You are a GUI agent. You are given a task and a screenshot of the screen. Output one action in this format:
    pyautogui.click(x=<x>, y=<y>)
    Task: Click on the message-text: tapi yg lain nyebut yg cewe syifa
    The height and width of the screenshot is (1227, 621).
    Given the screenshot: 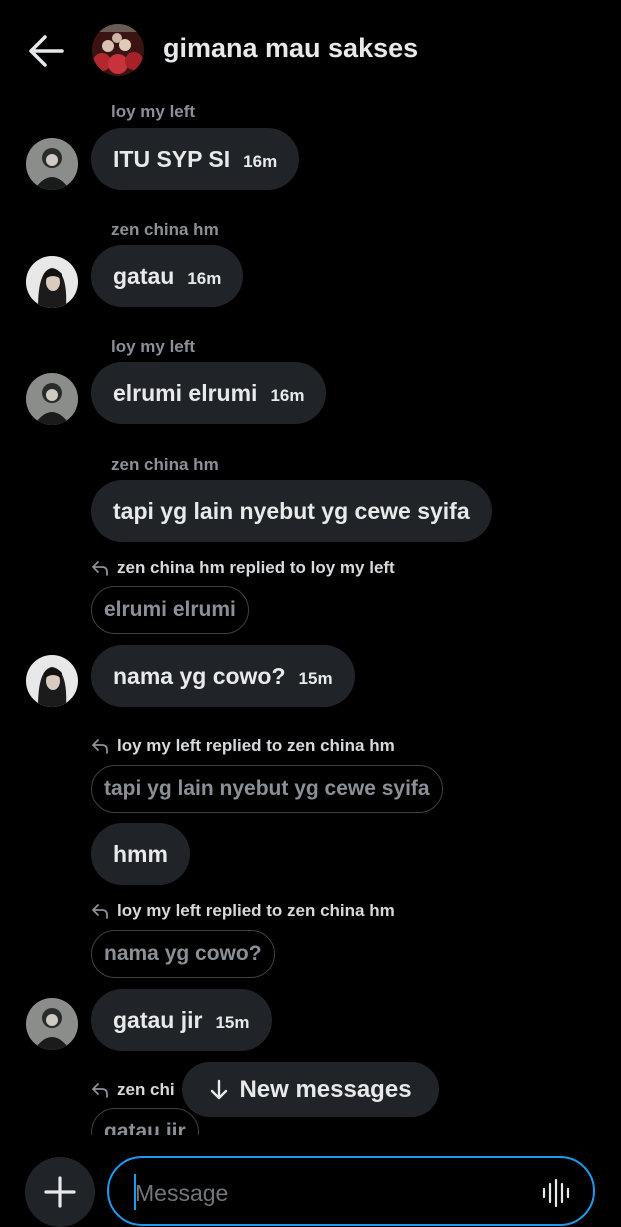 What is the action you would take?
    pyautogui.click(x=291, y=510)
    